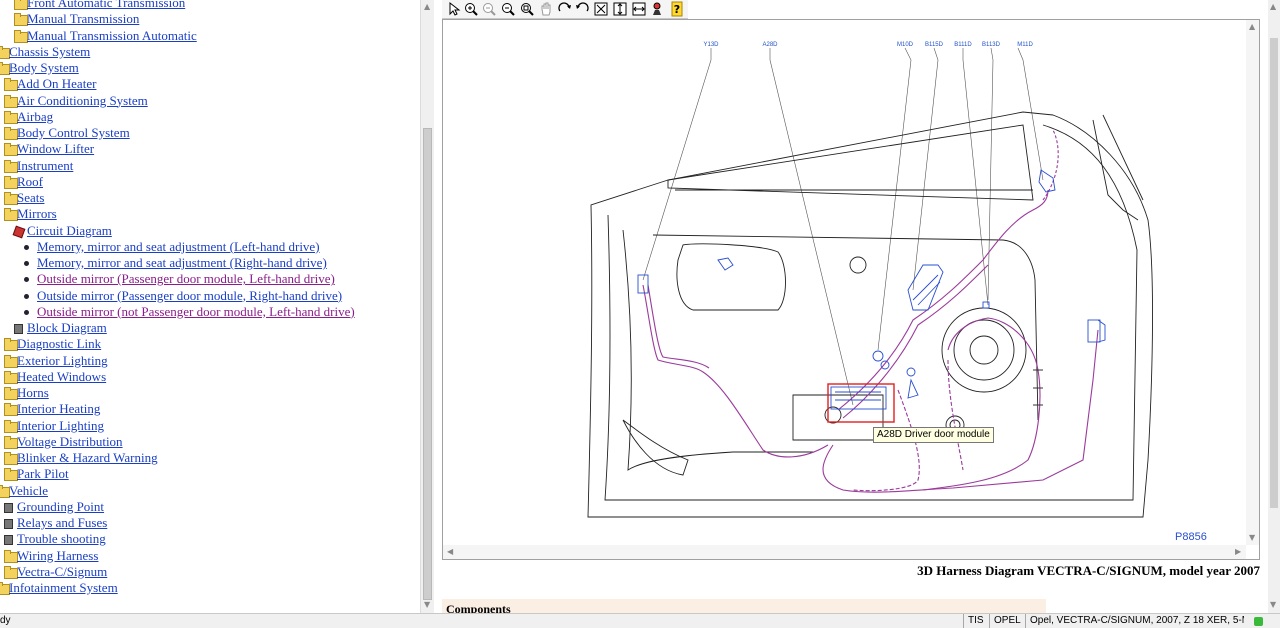 Image resolution: width=1280 pixels, height=628 pixels. Describe the element at coordinates (61, 377) in the screenshot. I see `tree-item-label: Heated Windows` at that location.